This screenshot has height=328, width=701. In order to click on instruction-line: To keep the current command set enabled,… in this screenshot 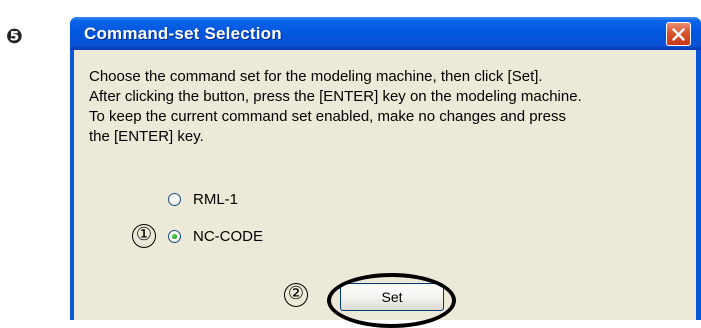, I will do `click(327, 116)`.